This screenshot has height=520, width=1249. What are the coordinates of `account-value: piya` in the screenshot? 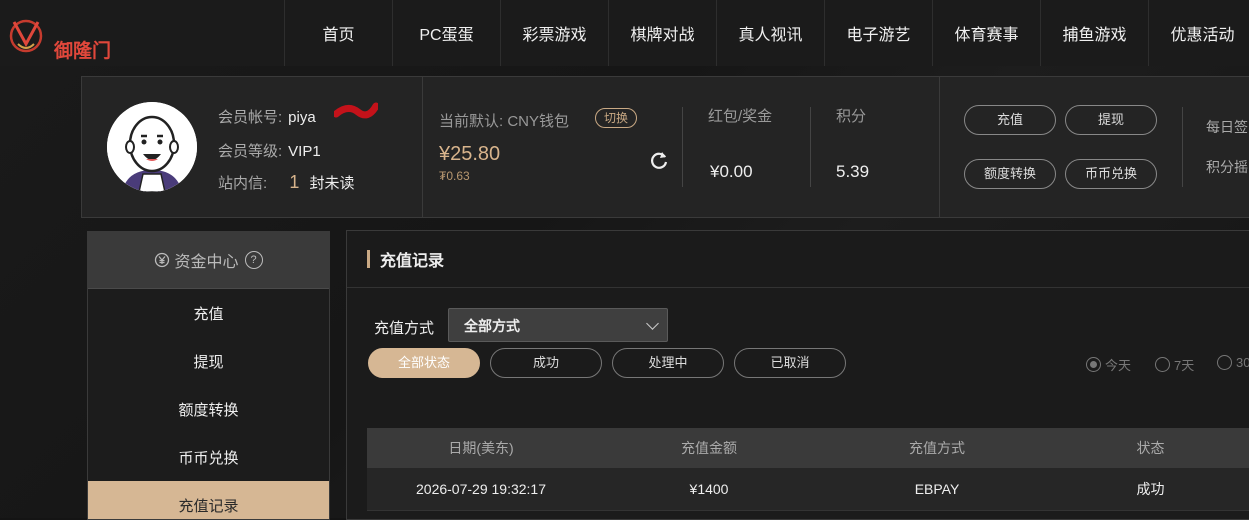 It's located at (302, 117).